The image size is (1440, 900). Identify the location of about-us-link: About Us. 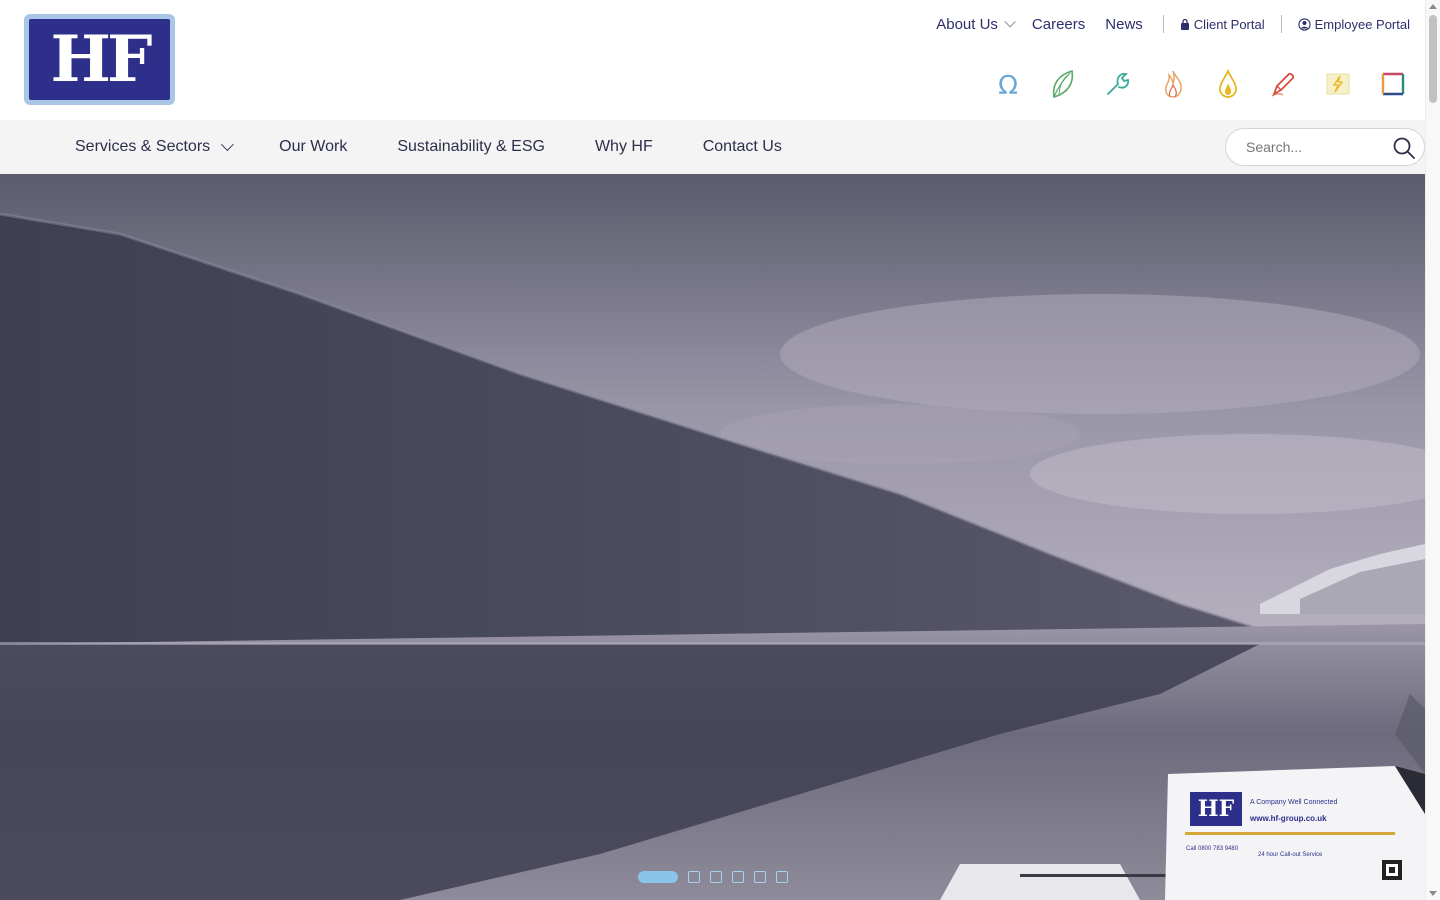
(976, 24).